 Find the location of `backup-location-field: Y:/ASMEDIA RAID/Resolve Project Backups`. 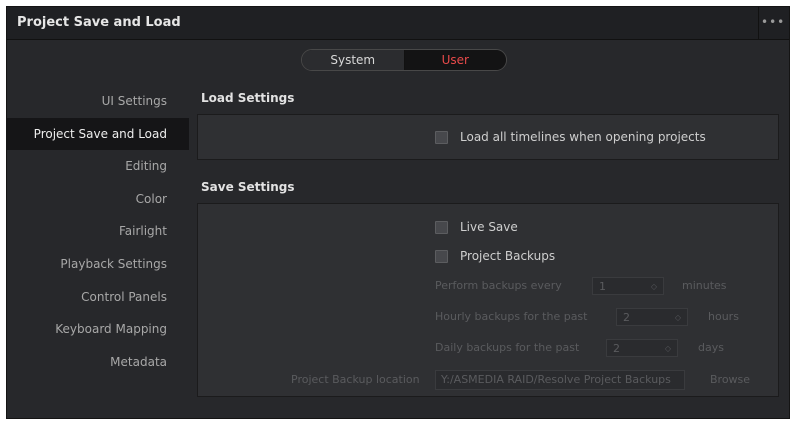

backup-location-field: Y:/ASMEDIA RAID/Resolve Project Backups is located at coordinates (560, 380).